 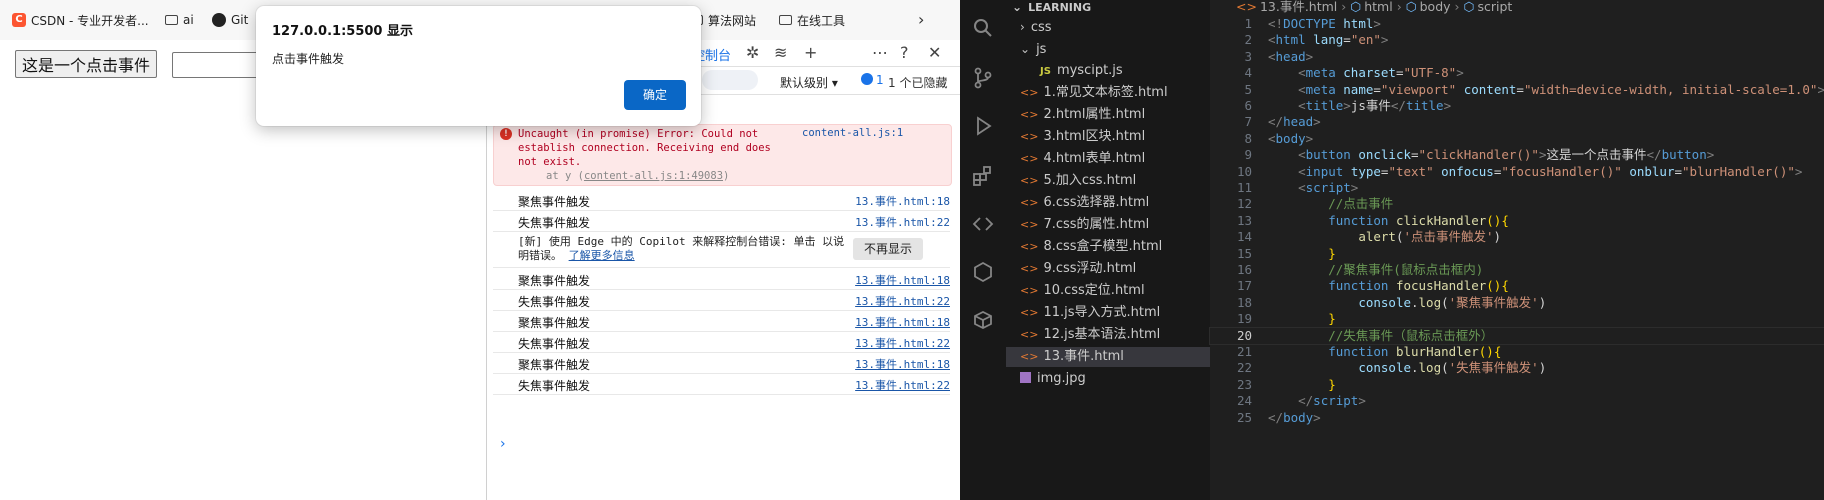 I want to click on tree-file: <> 11.js导入方式.html, so click(x=1090, y=313).